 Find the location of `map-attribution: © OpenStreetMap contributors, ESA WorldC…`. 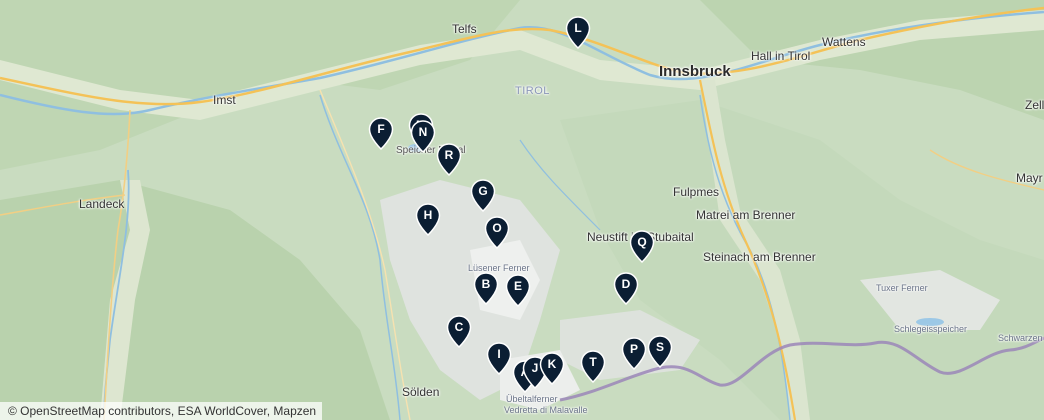

map-attribution: © OpenStreetMap contributors, ESA WorldC… is located at coordinates (161, 411).